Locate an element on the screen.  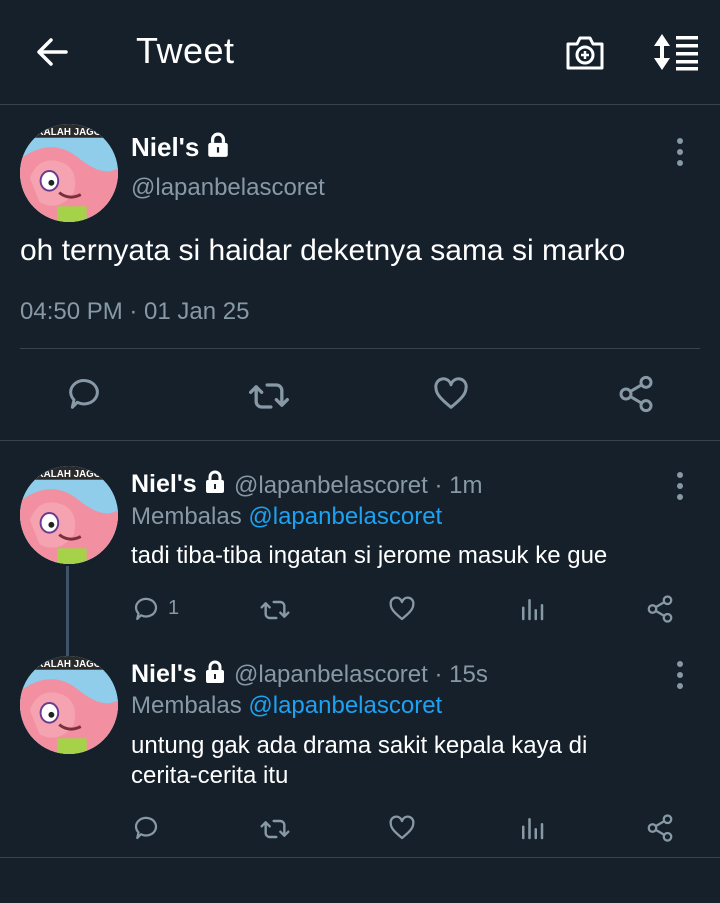
reply-text-line: cerita-cerita itu is located at coordinates (210, 775).